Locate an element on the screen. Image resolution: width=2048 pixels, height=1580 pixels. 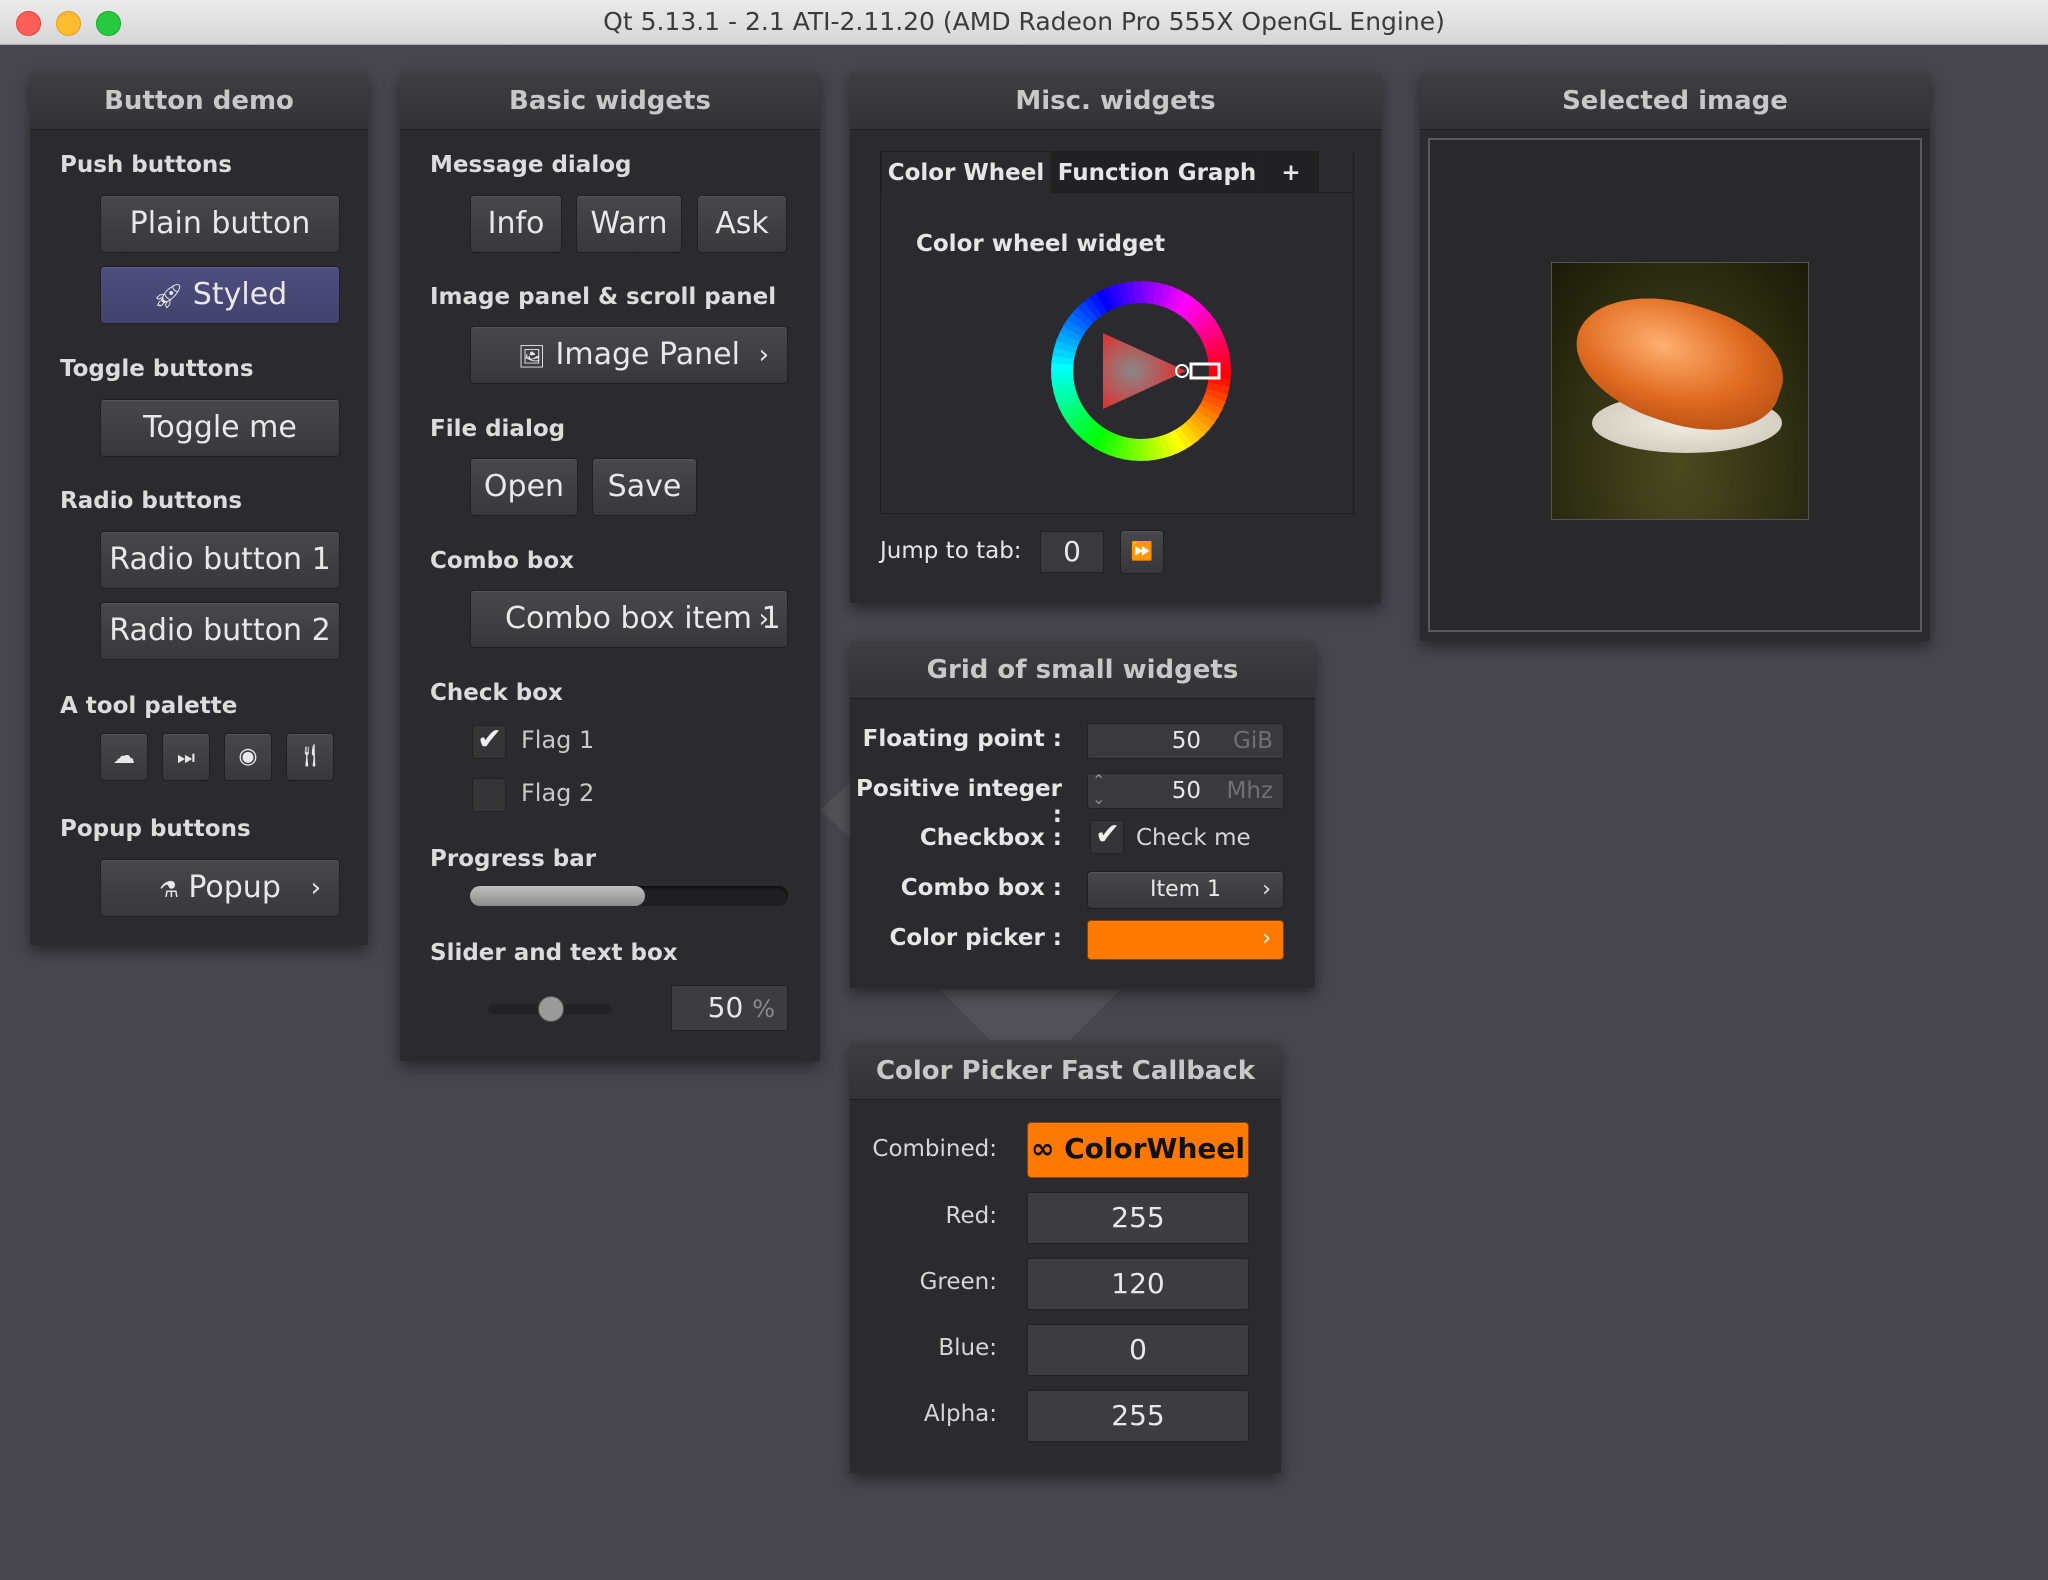
grid-combo-value: Item 1 is located at coordinates (1185, 889).